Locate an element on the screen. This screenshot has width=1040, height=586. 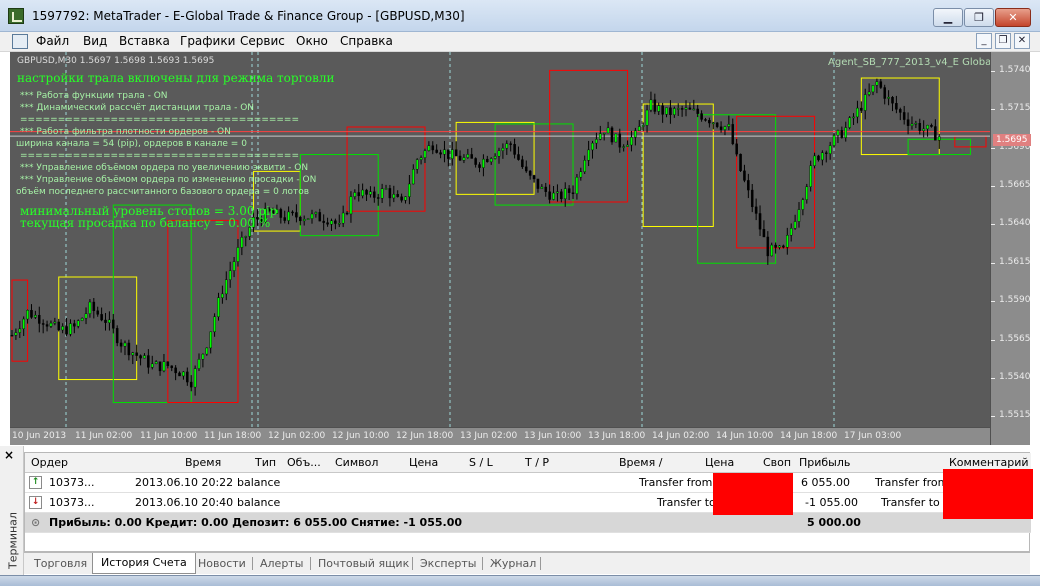
menu-charts: Графики is located at coordinates (207, 41).